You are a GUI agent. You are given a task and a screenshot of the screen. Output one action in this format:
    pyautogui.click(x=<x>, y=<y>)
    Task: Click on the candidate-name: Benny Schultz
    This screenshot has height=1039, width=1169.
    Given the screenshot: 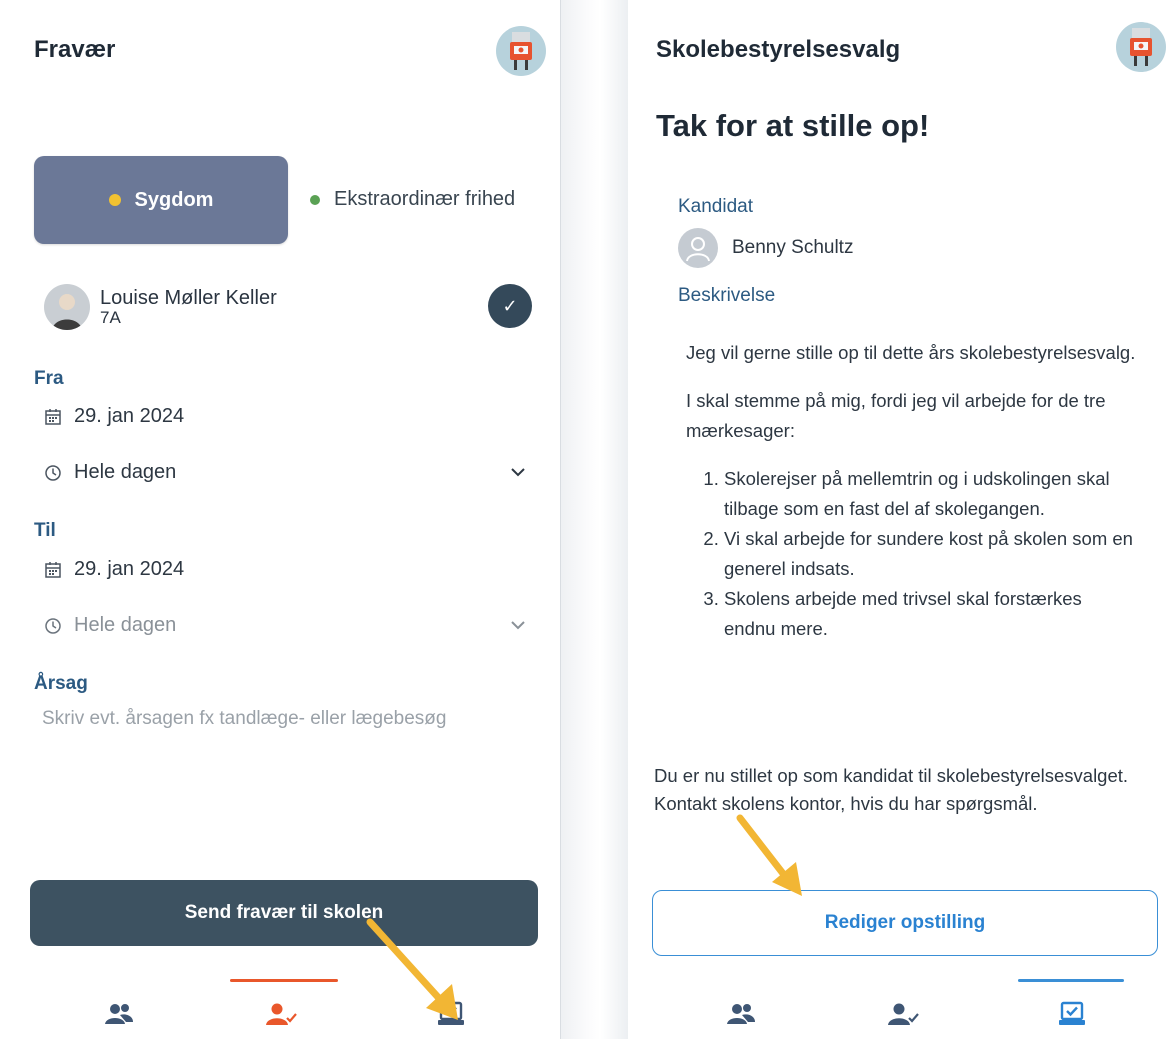 What is the action you would take?
    pyautogui.click(x=793, y=247)
    